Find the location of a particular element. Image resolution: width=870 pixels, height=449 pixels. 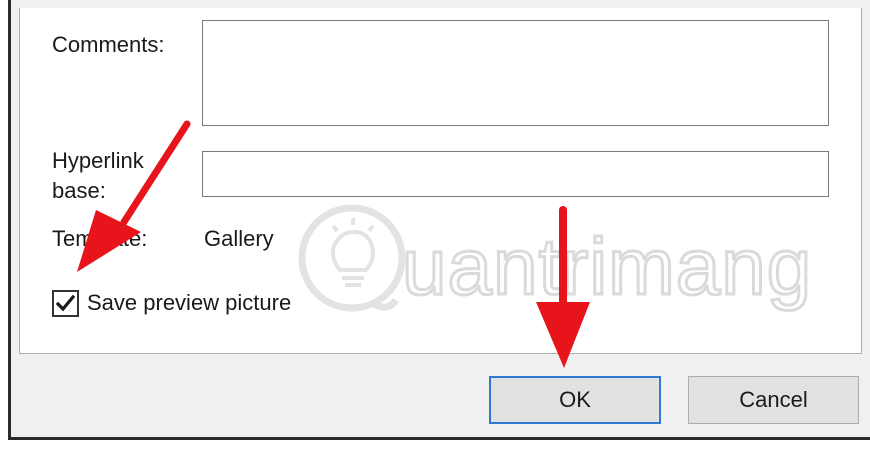

ok-button: OK is located at coordinates (575, 400).